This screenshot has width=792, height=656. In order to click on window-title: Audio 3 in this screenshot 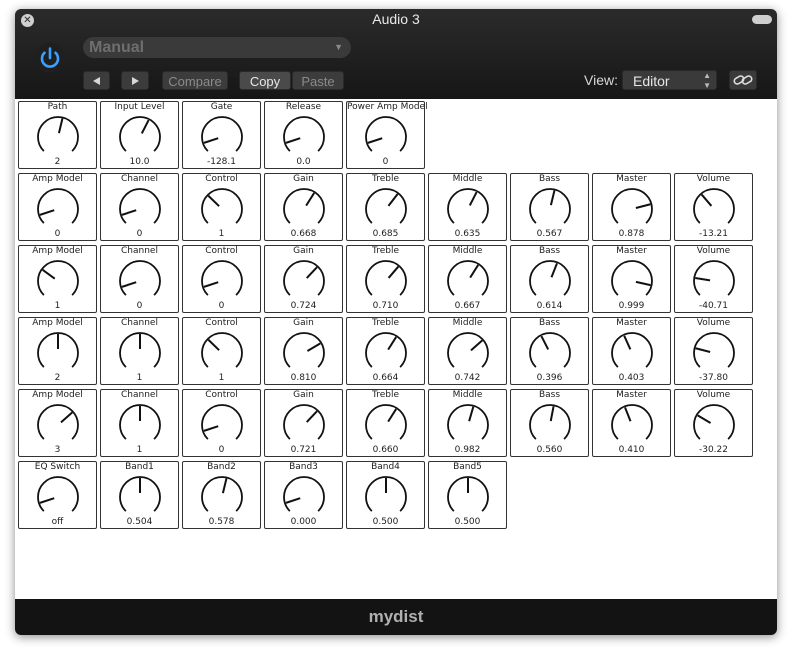, I will do `click(396, 19)`.